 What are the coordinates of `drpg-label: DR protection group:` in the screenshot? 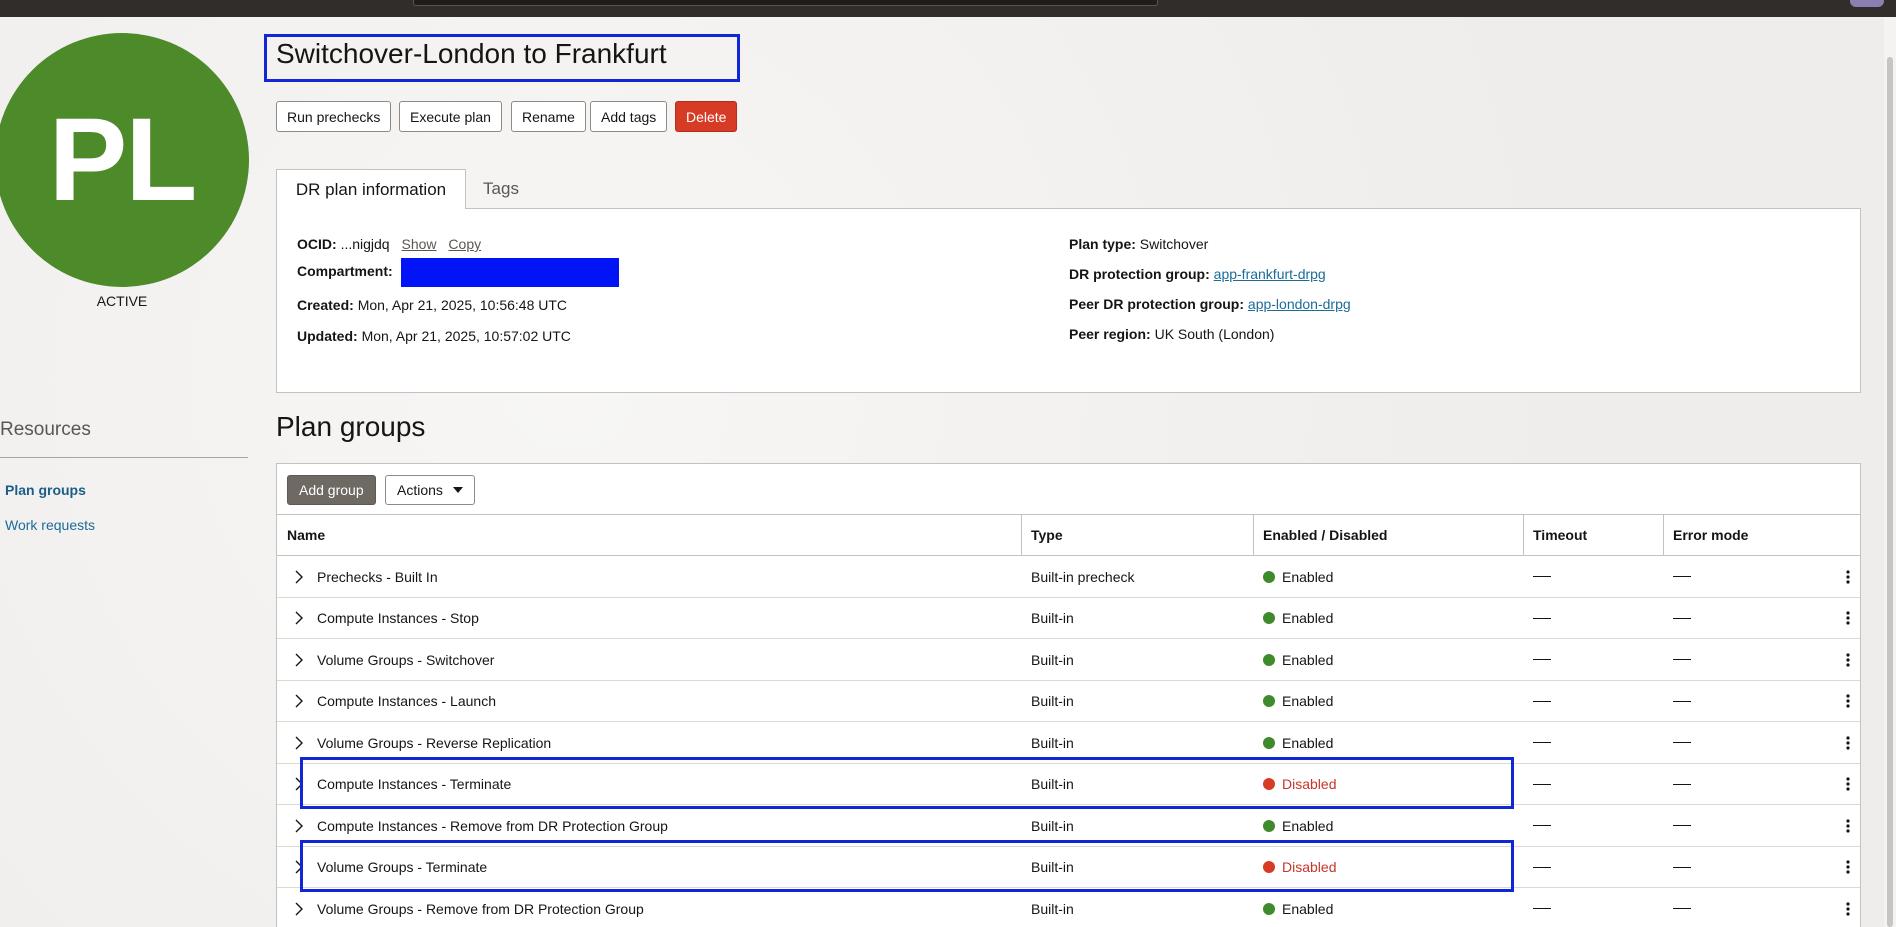 It's located at (1139, 274).